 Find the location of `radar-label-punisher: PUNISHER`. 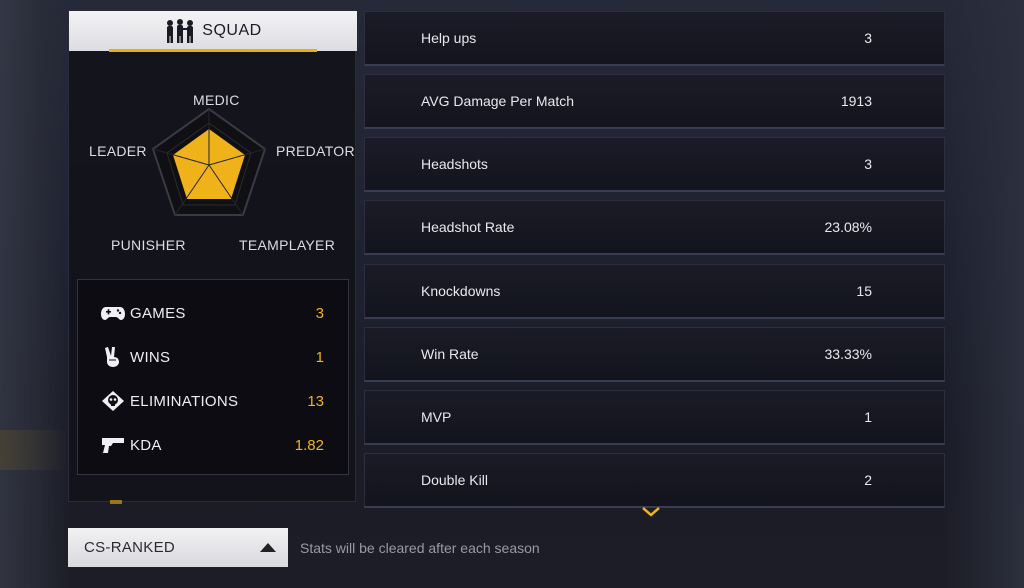

radar-label-punisher: PUNISHER is located at coordinates (148, 245).